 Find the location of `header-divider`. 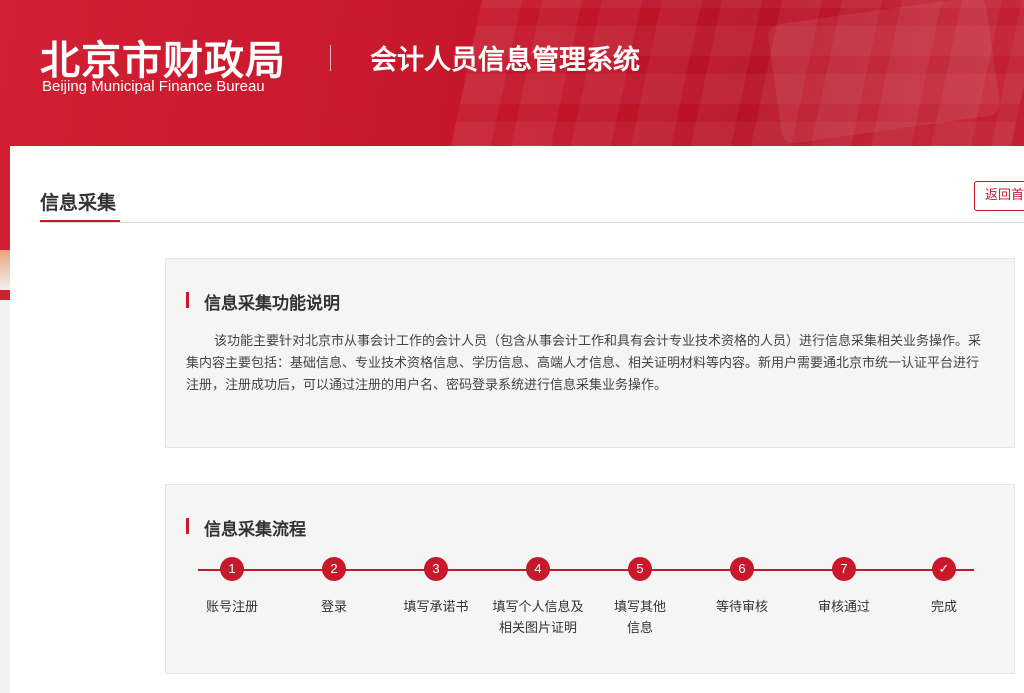

header-divider is located at coordinates (330, 58).